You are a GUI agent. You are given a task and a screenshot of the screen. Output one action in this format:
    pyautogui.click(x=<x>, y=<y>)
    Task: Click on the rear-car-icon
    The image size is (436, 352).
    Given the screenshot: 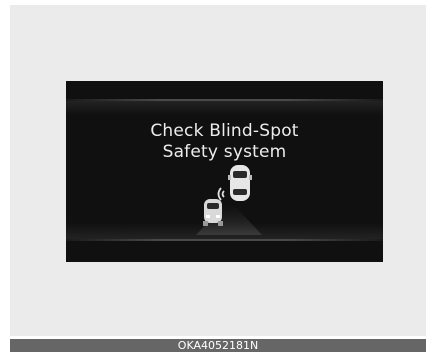 What is the action you would take?
    pyautogui.click(x=240, y=183)
    